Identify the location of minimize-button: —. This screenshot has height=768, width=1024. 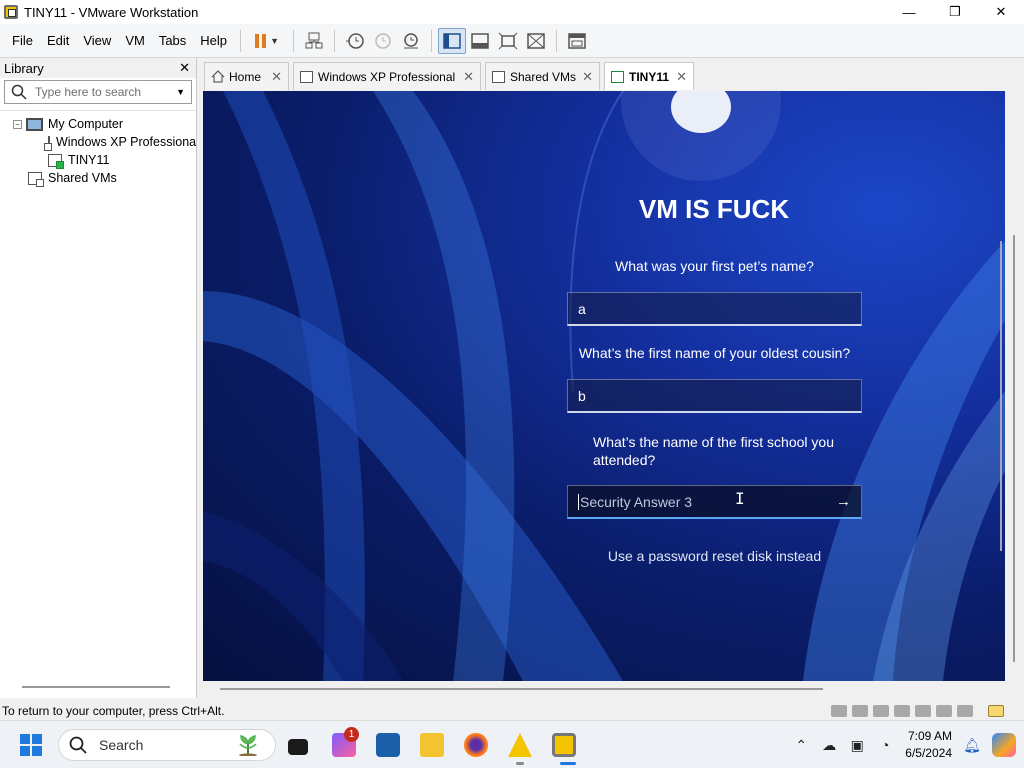
(909, 12).